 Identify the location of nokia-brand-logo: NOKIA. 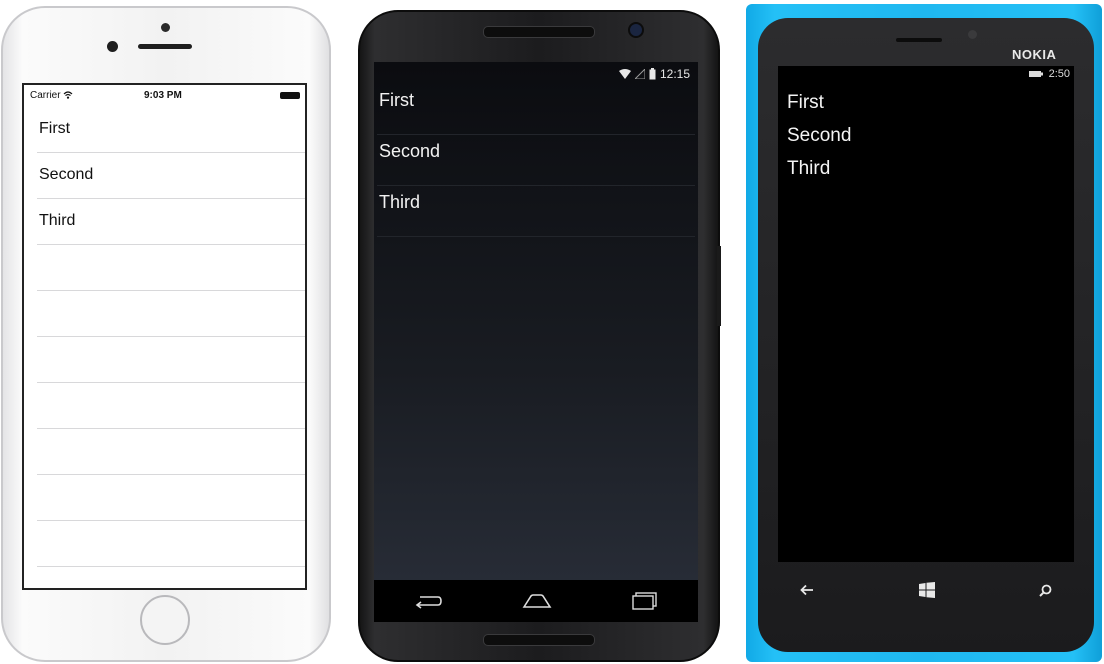
(1034, 54).